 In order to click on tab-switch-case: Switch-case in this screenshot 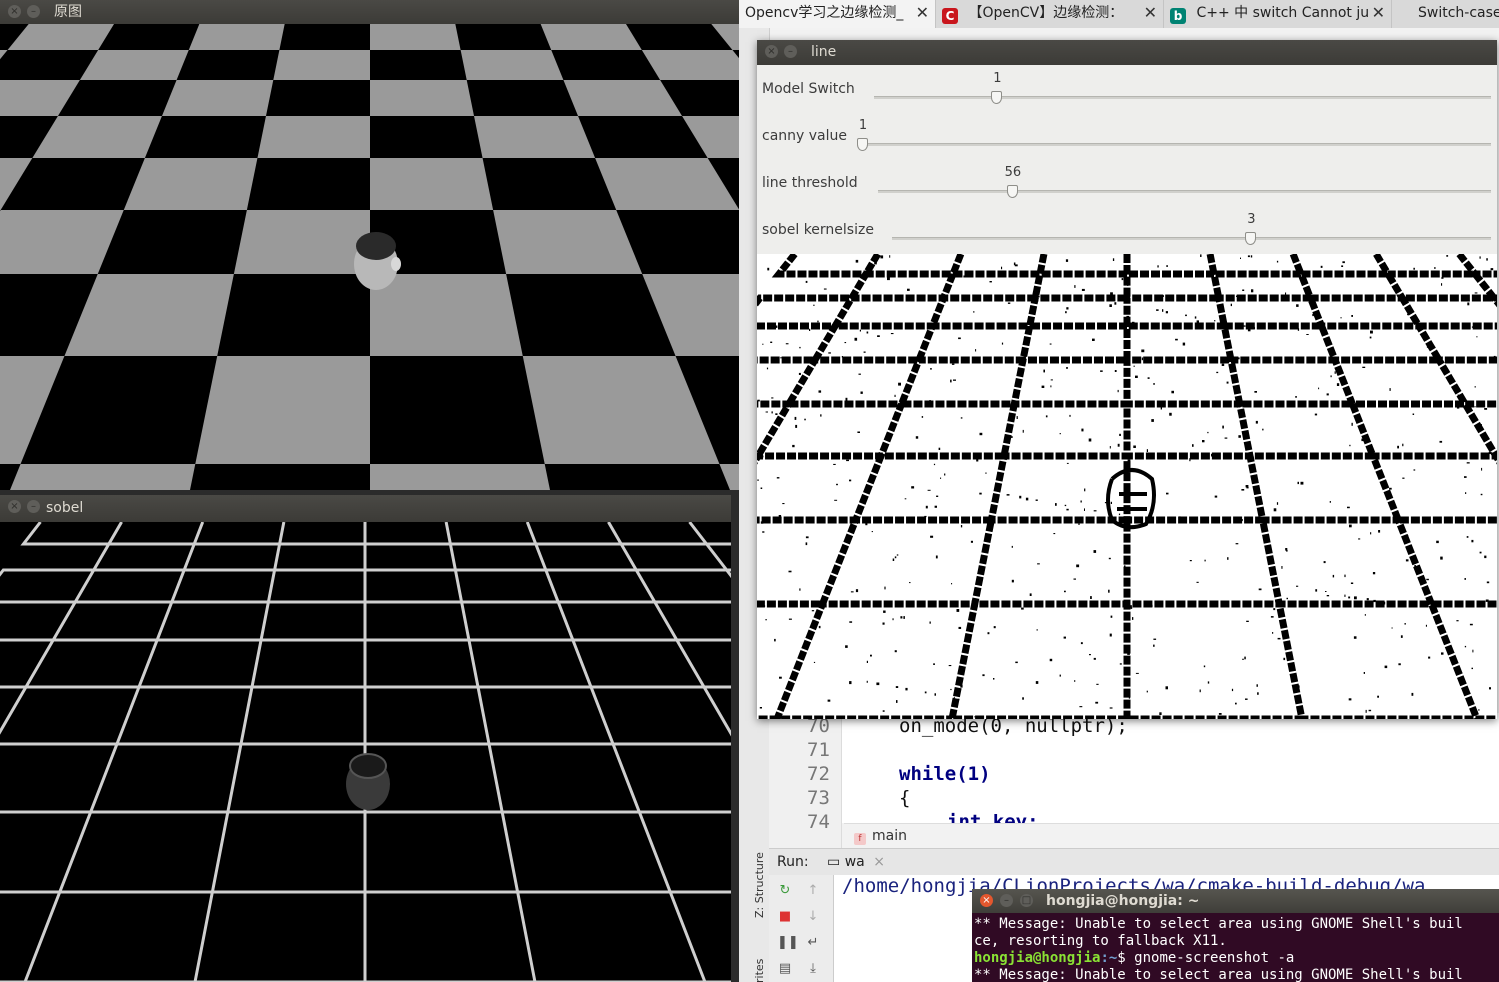, I will do `click(1445, 14)`.